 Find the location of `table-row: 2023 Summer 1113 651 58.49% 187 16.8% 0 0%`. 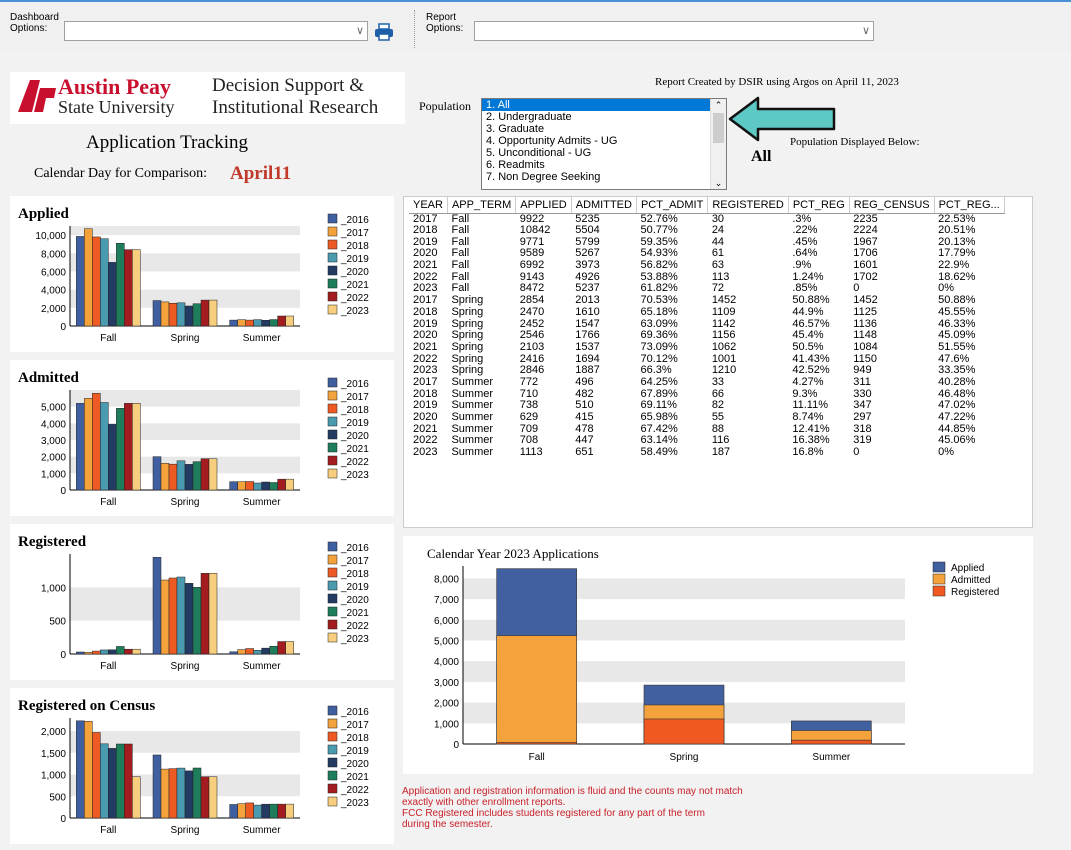

table-row: 2023 Summer 1113 651 58.49% 187 16.8% 0 0% is located at coordinates (706, 453).